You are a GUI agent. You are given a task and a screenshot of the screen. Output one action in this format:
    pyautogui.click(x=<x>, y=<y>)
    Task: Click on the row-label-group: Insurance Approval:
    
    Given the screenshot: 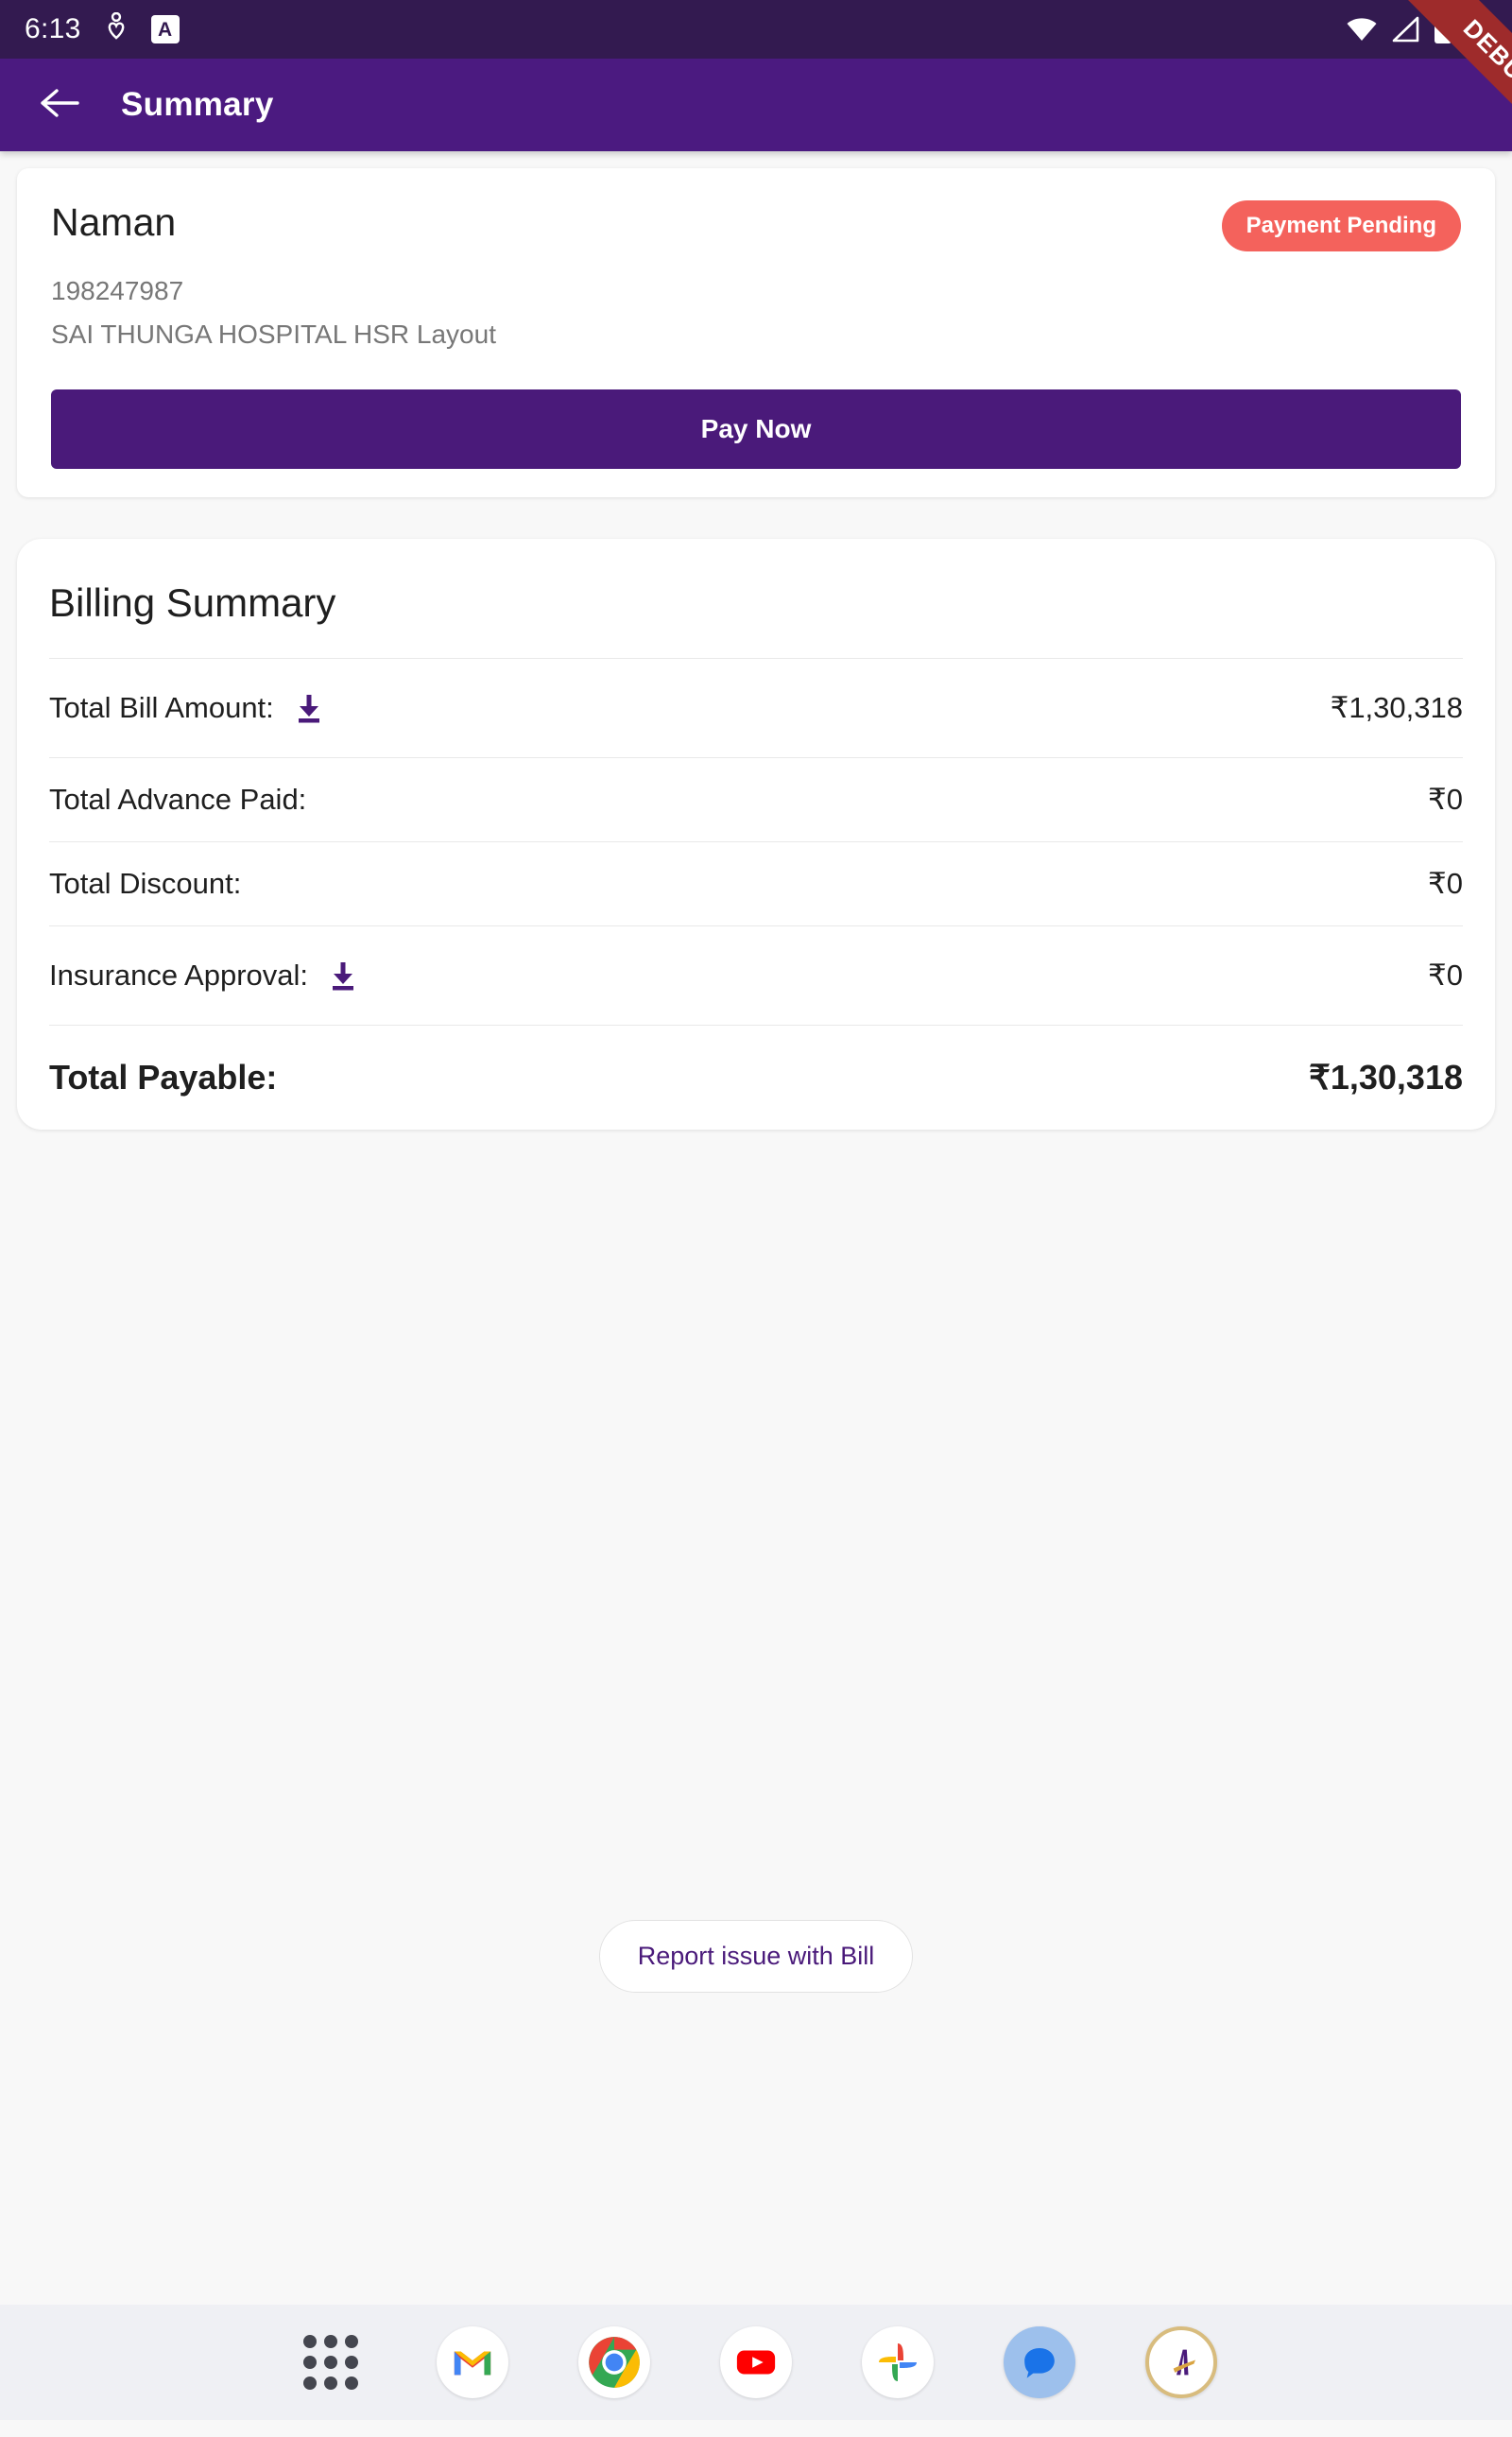 What is the action you would take?
    pyautogui.click(x=203, y=976)
    